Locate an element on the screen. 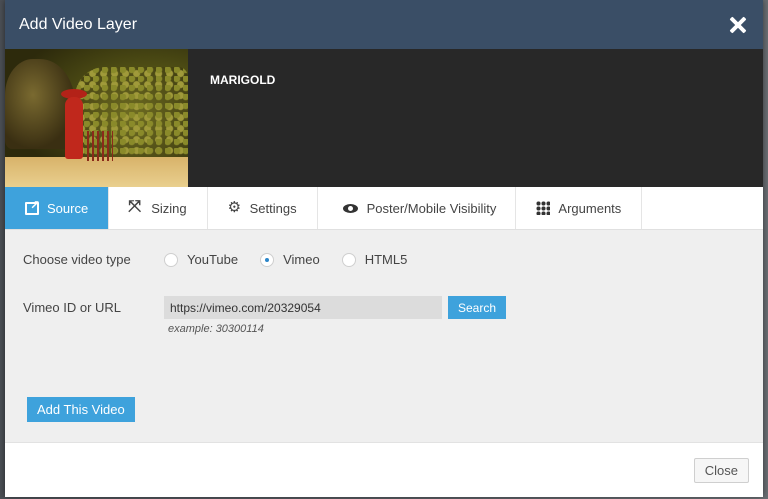  tab-poster-mobile-visibility: Poster/Mobile Visibility is located at coordinates (417, 208).